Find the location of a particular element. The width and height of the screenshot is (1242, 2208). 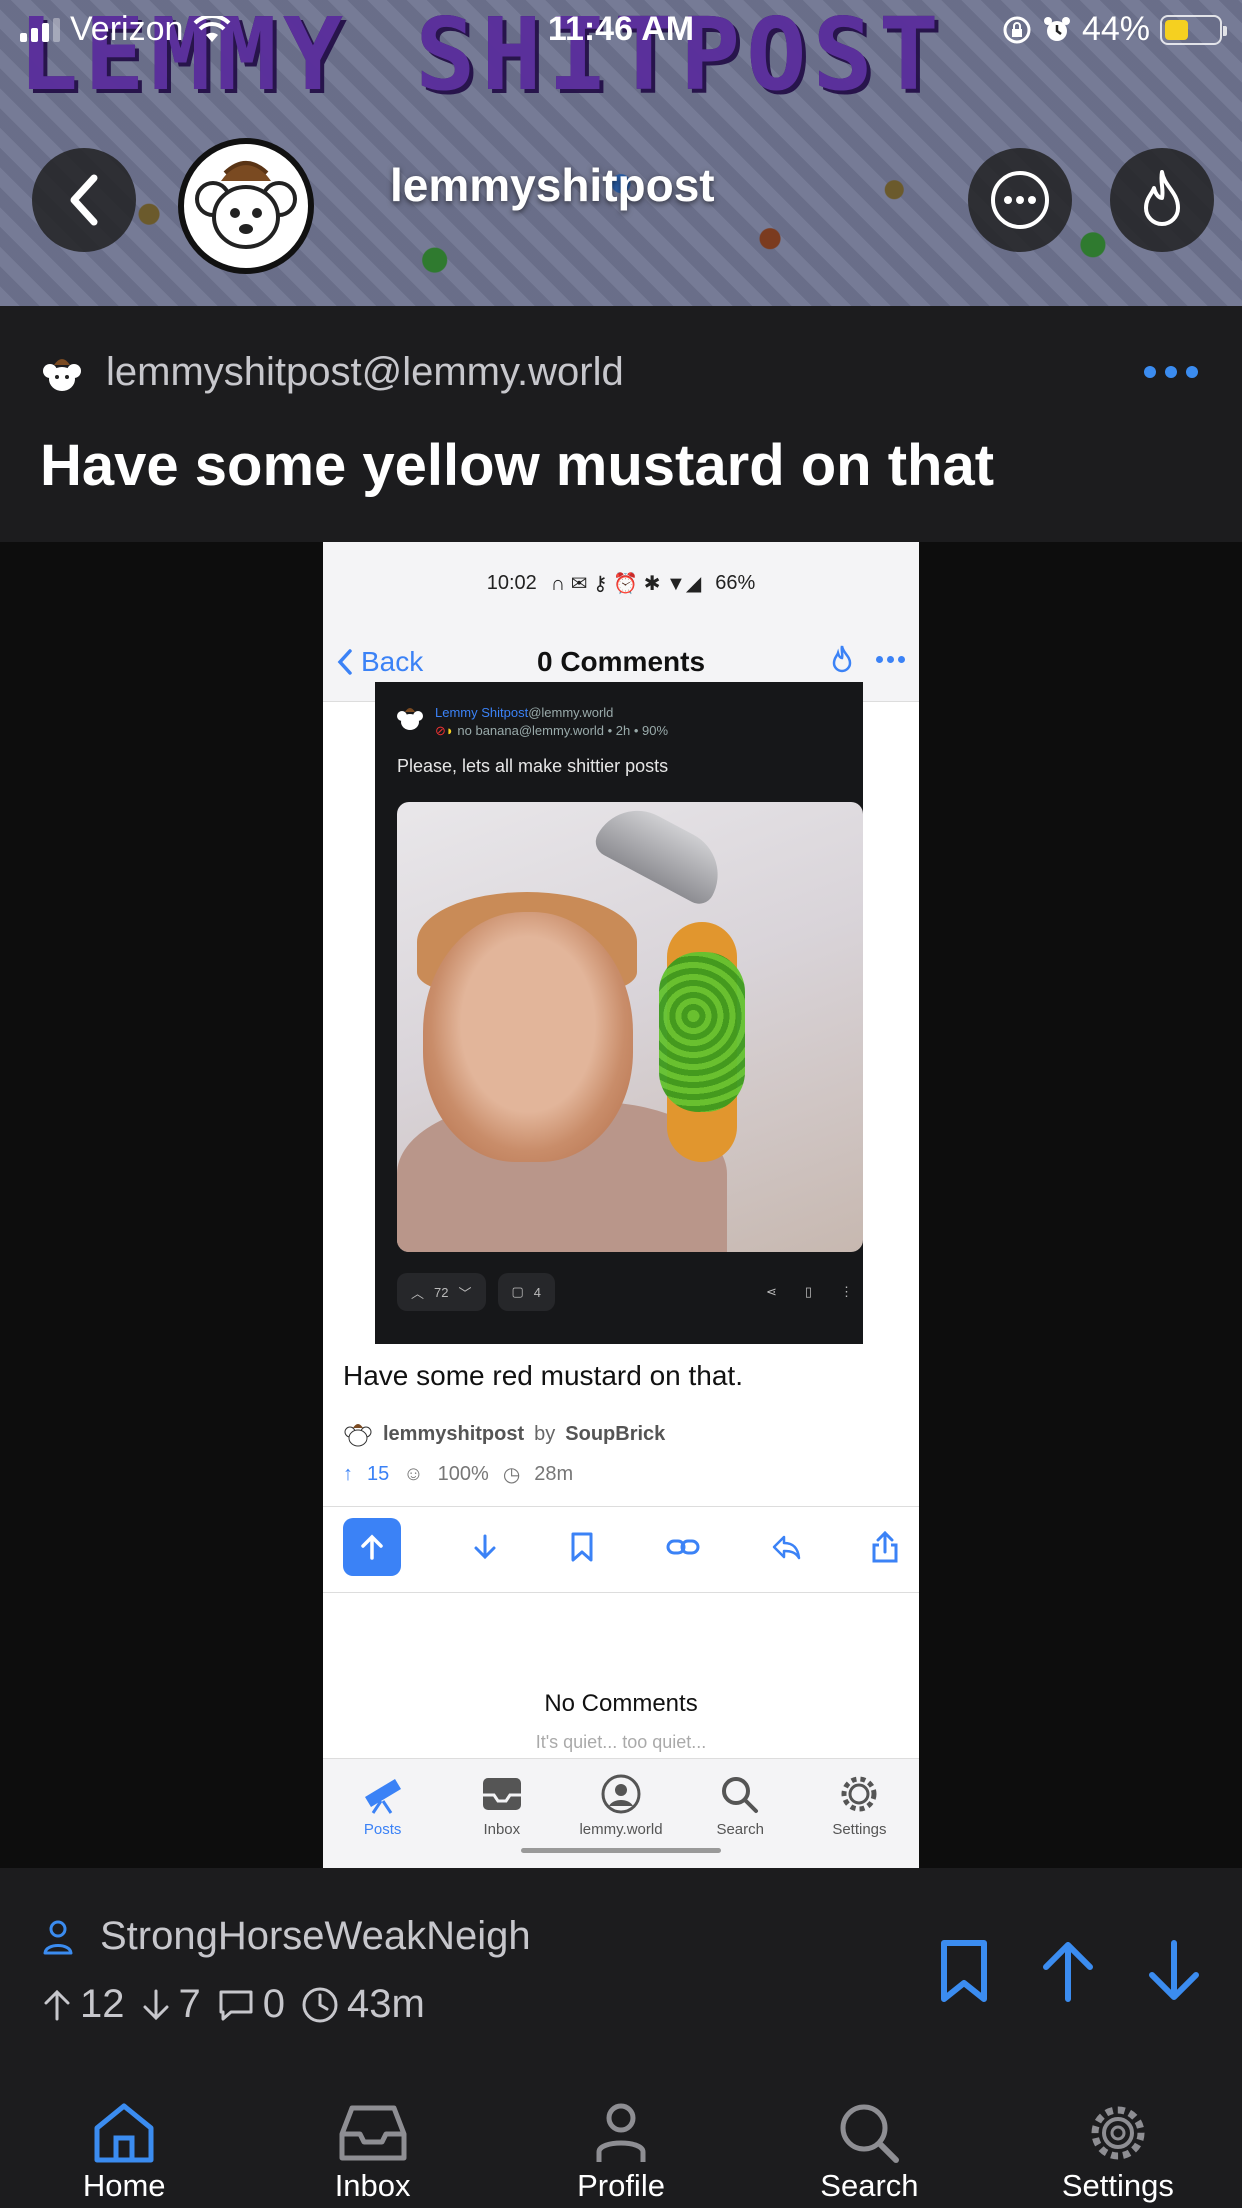

chevron-left-icon is located at coordinates (84, 200).